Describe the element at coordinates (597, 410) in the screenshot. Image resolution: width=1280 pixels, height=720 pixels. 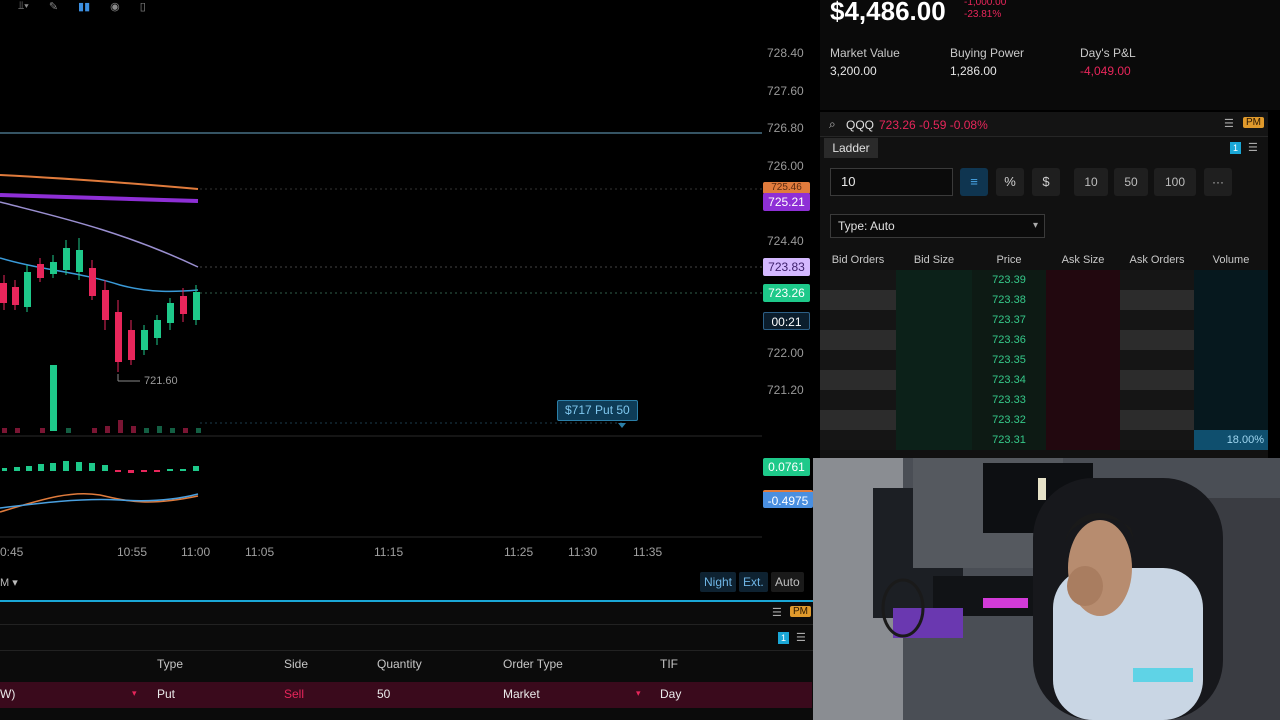
I see `order-tag: $717 Put 50` at that location.